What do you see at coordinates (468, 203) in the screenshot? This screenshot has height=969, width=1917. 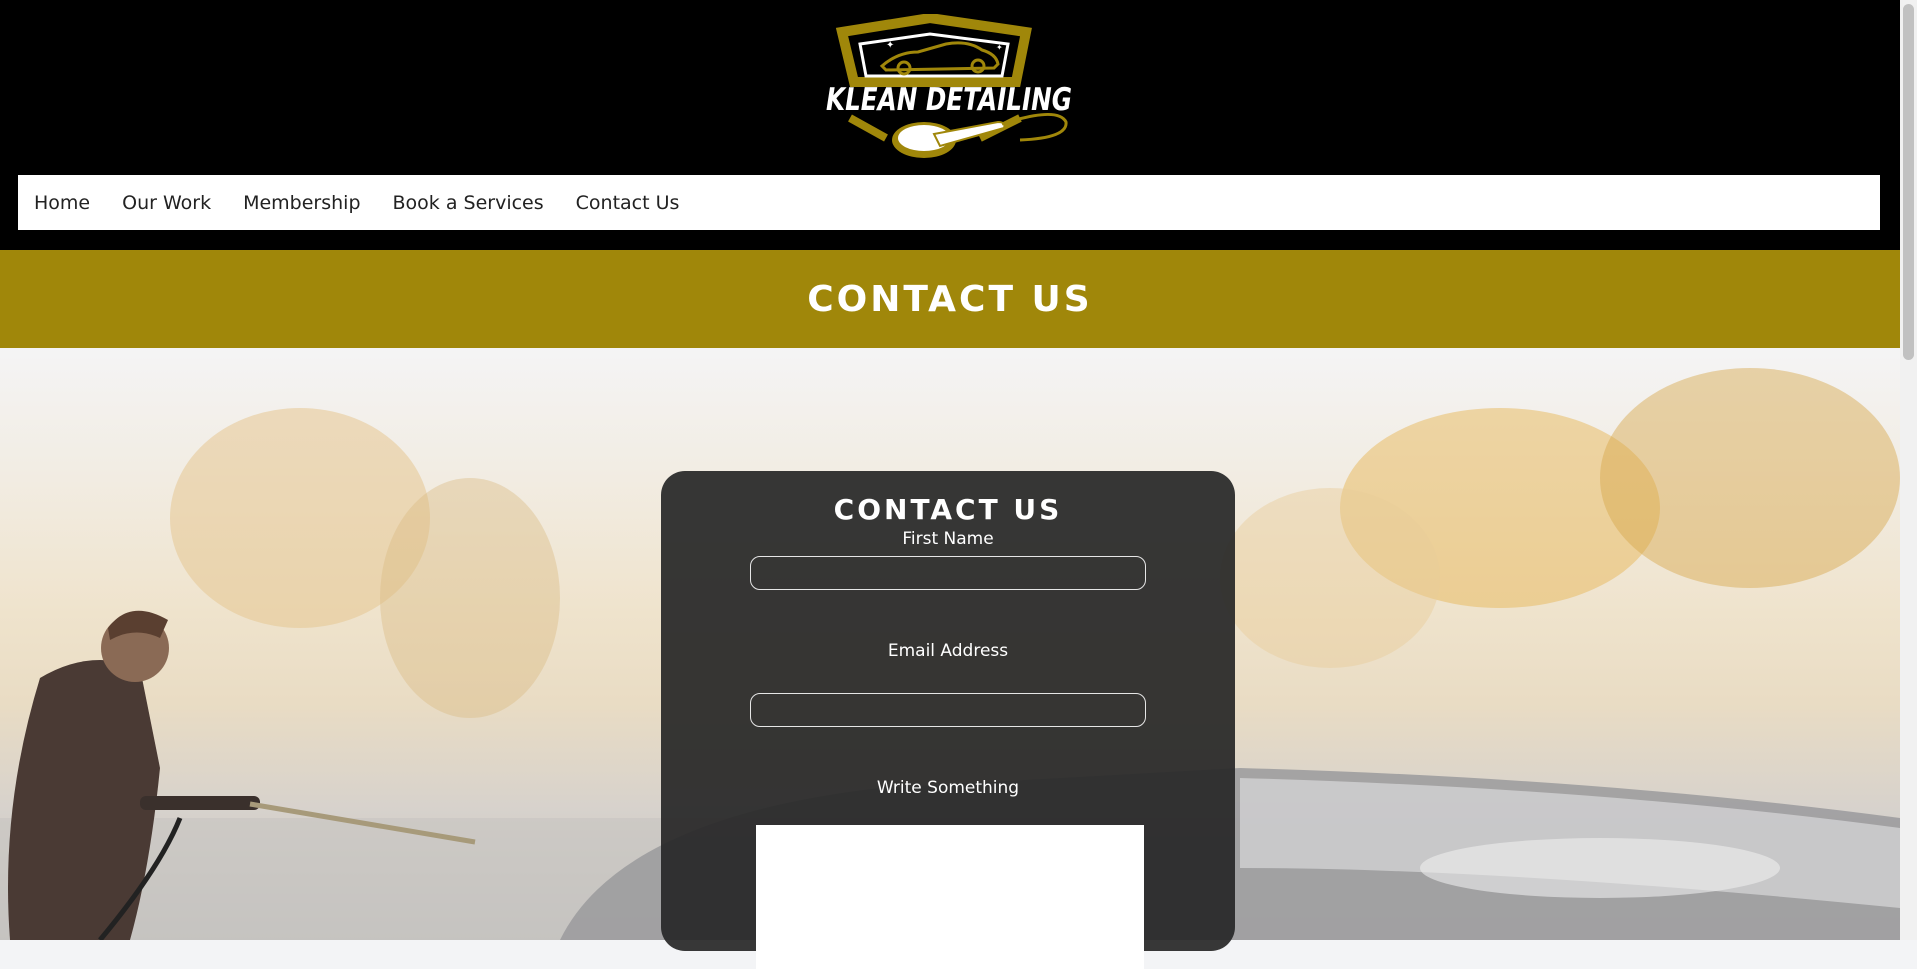 I see `nav-book-a-services: Book a Services` at bounding box center [468, 203].